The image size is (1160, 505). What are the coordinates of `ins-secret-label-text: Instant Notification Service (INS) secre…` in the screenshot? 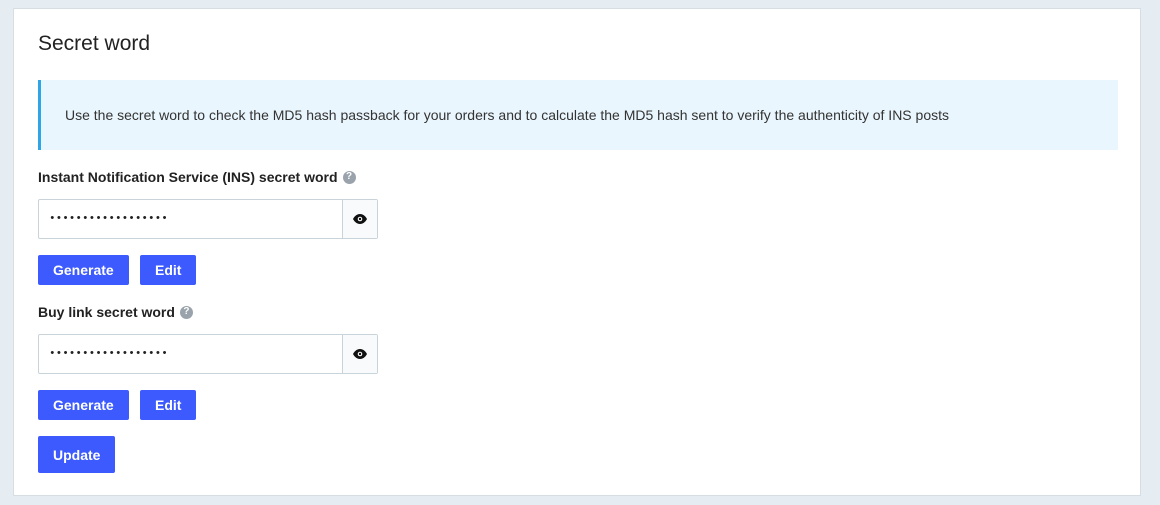 It's located at (188, 177).